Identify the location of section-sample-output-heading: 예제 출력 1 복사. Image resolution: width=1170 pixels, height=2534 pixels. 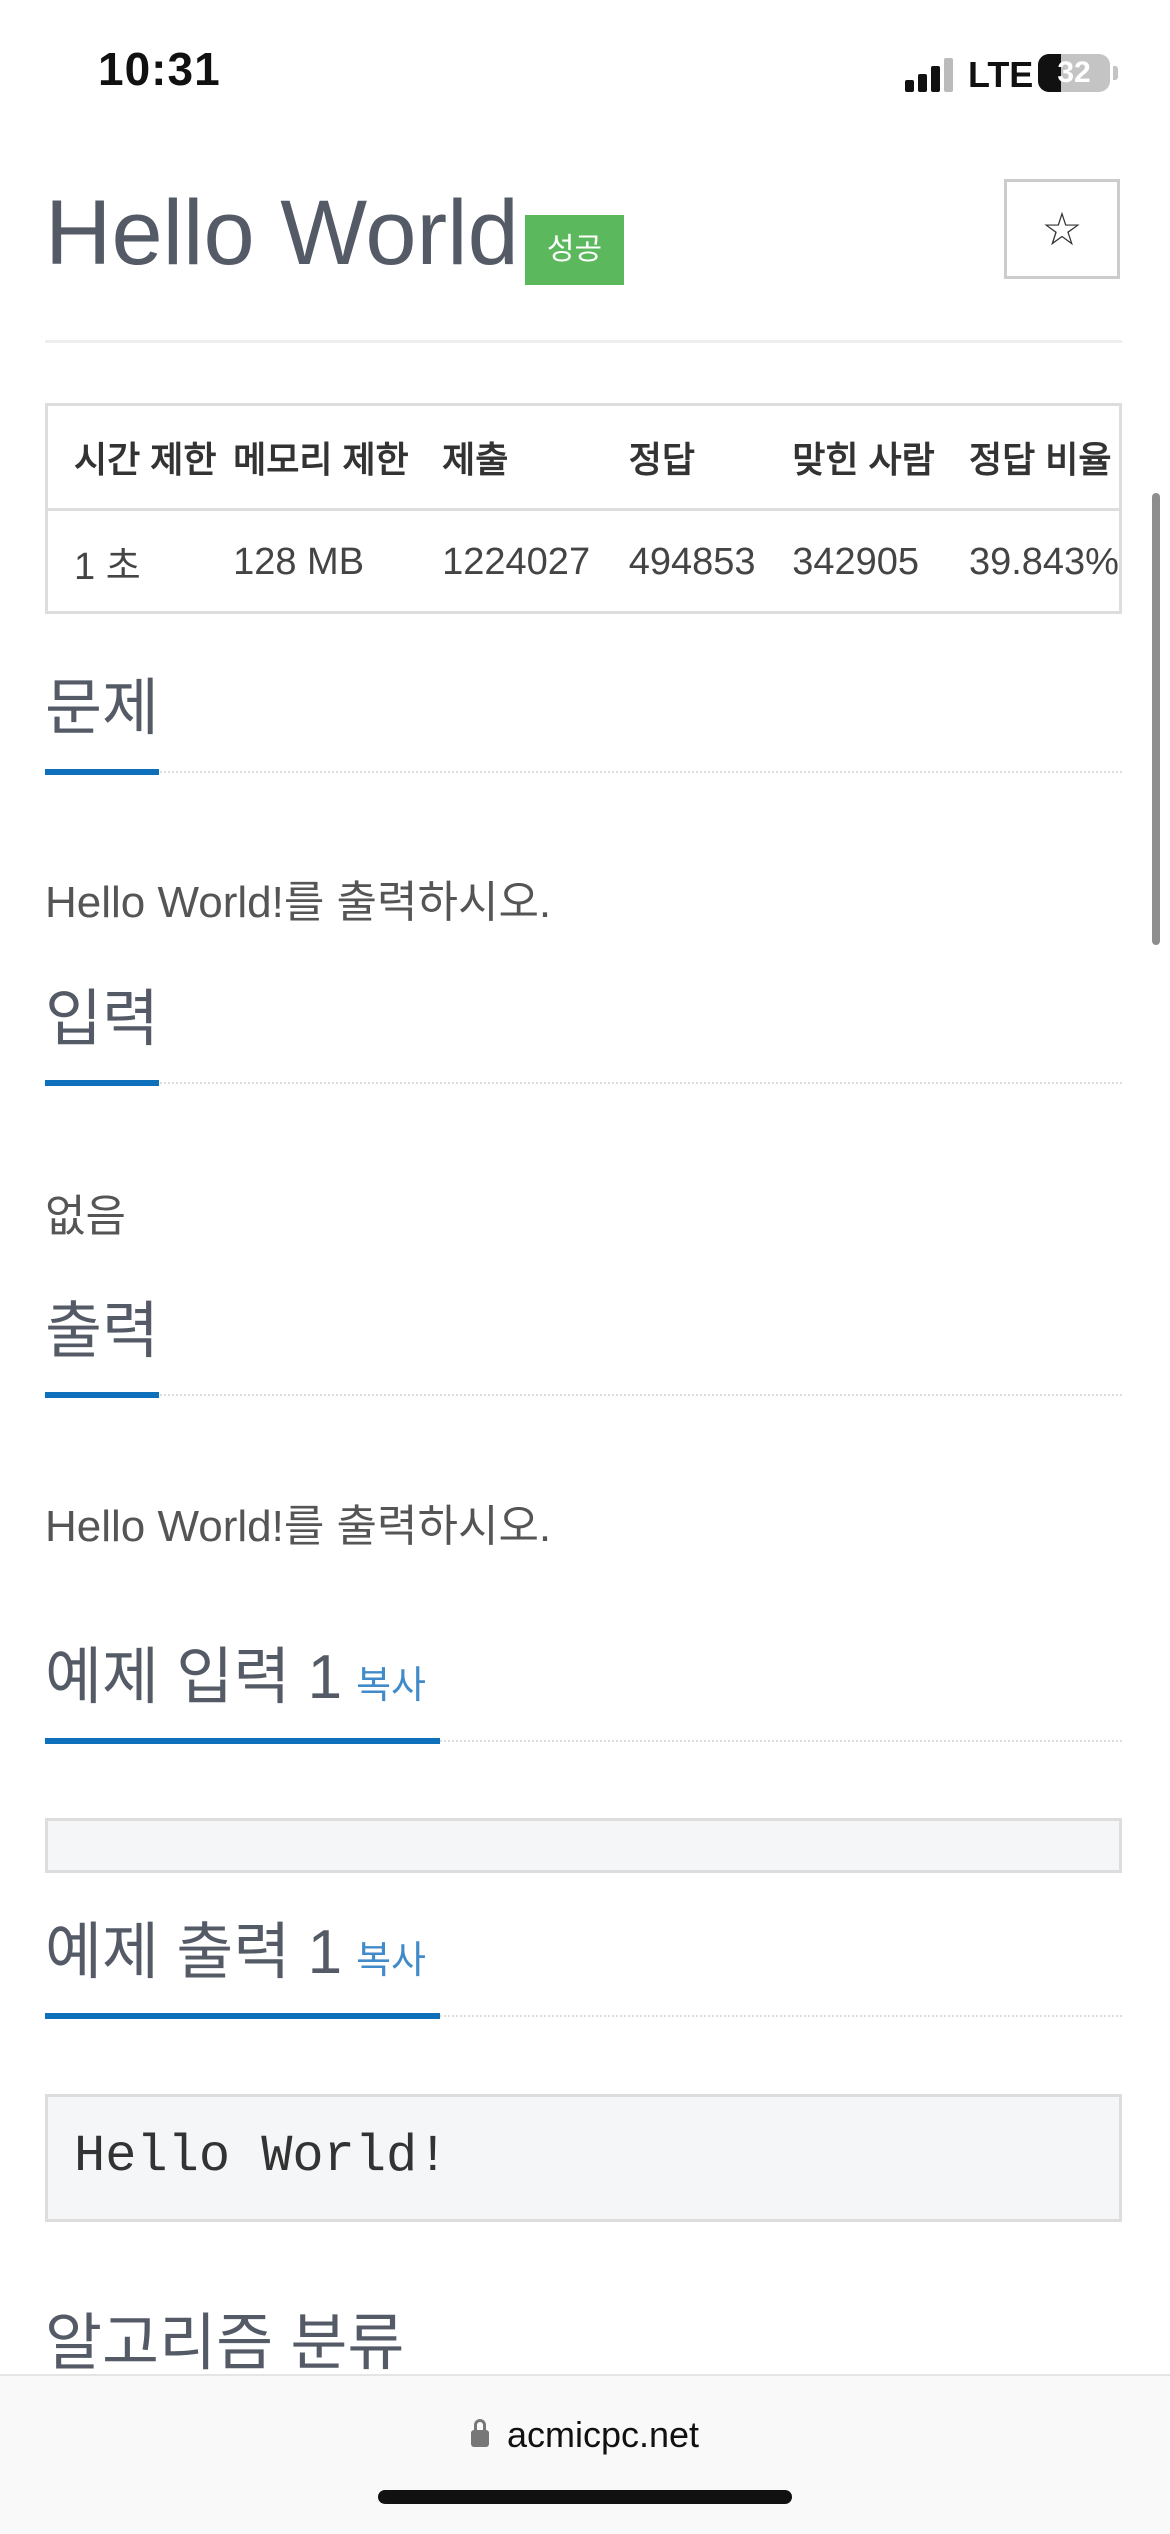
(583, 1968).